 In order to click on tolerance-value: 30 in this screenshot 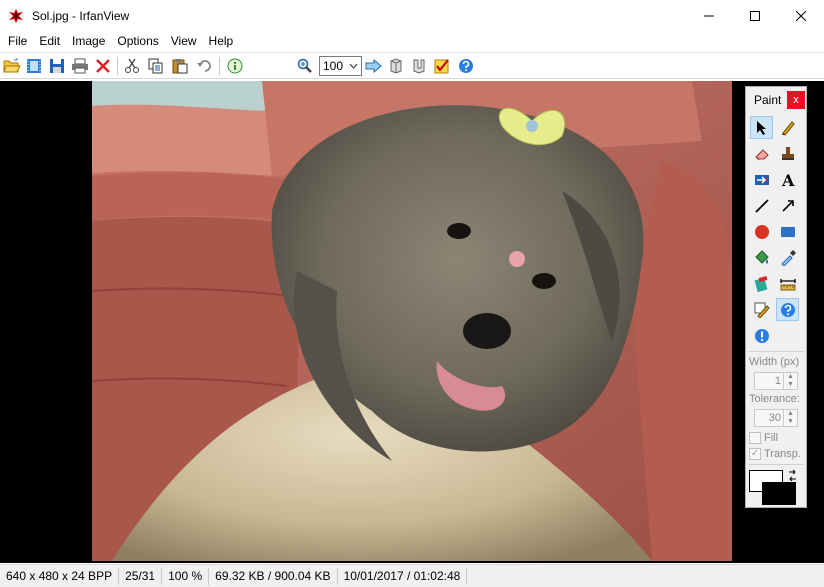, I will do `click(774, 418)`.